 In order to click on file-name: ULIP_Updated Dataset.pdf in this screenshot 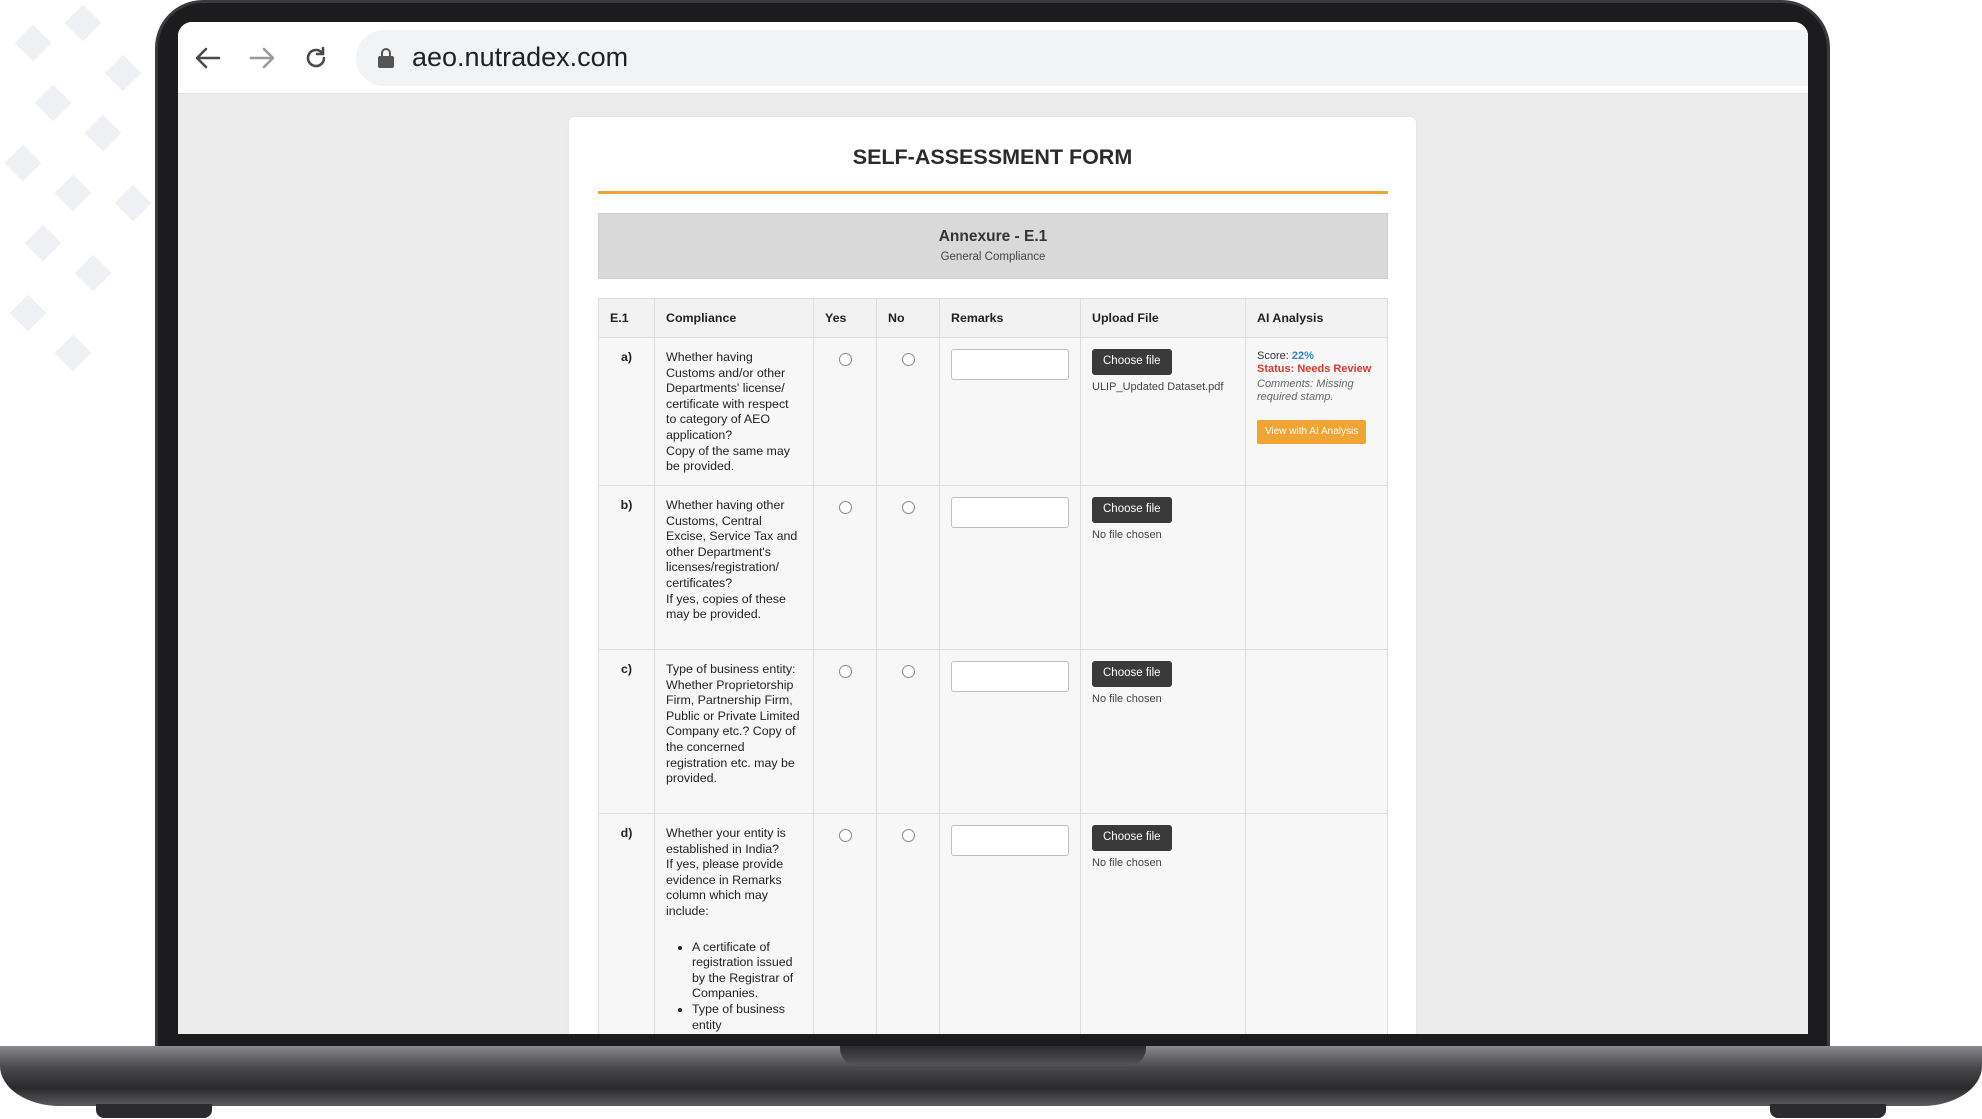, I will do `click(1158, 386)`.